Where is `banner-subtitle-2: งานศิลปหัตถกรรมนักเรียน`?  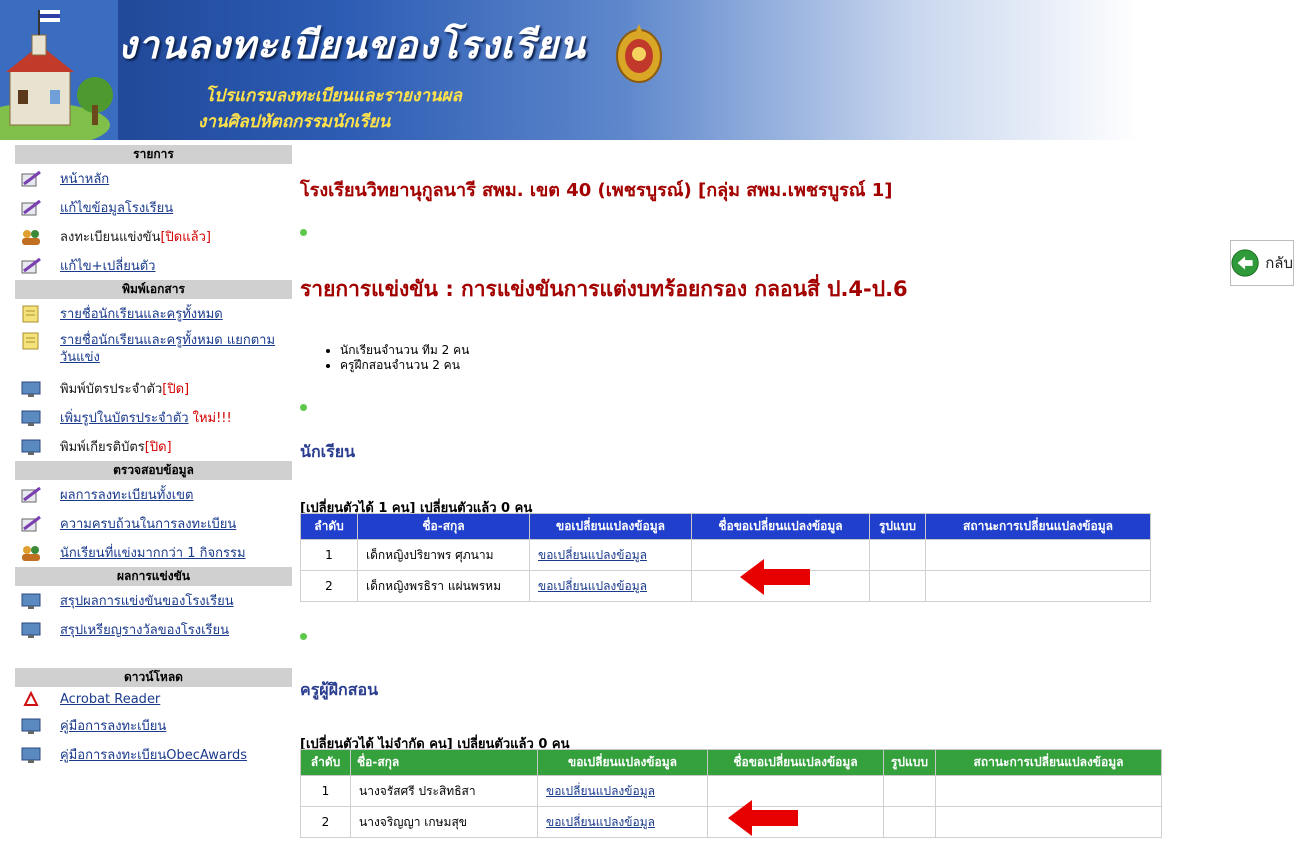 banner-subtitle-2: งานศิลปหัตถกรรมนักเรียน is located at coordinates (294, 122).